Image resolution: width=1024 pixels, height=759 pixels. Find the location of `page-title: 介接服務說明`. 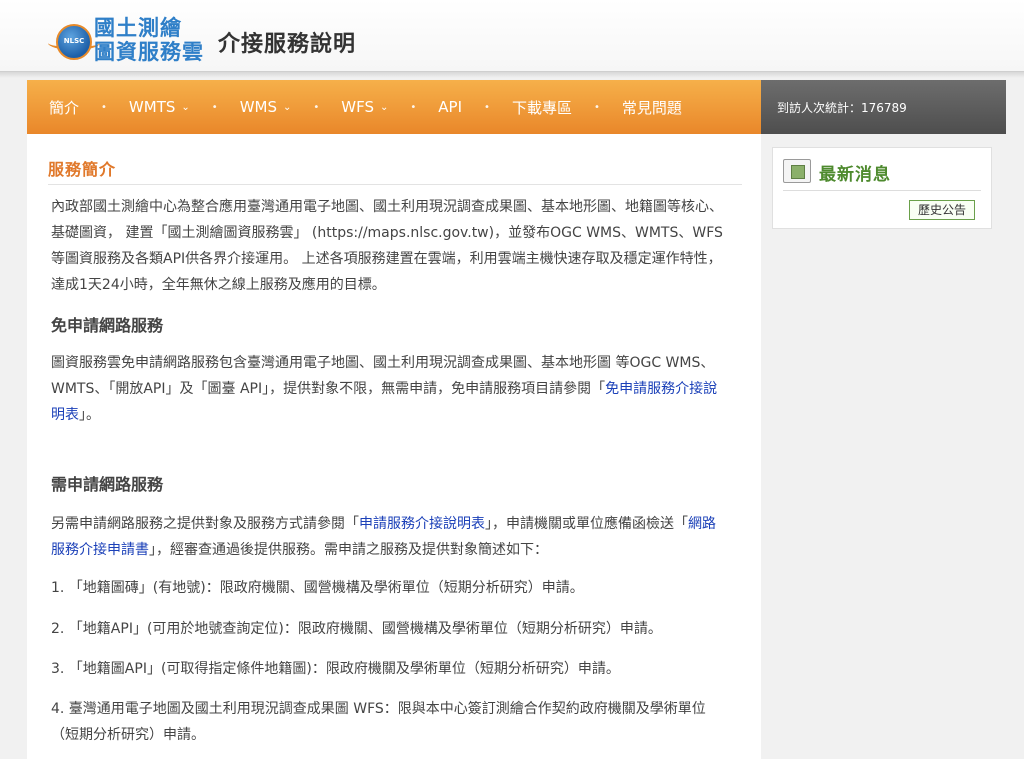

page-title: 介接服務說明 is located at coordinates (287, 44).